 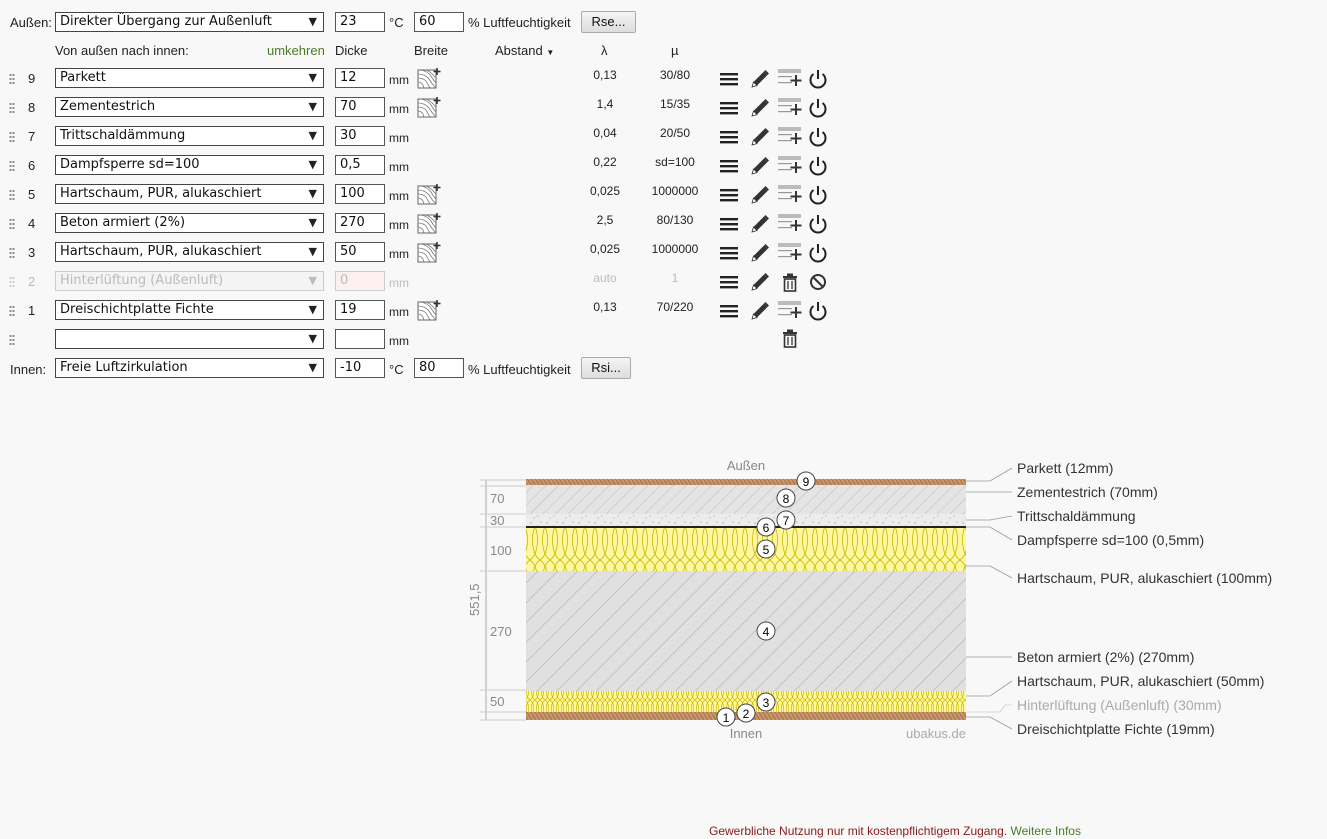 I want to click on layer-thickness-input: 19, so click(x=360, y=310).